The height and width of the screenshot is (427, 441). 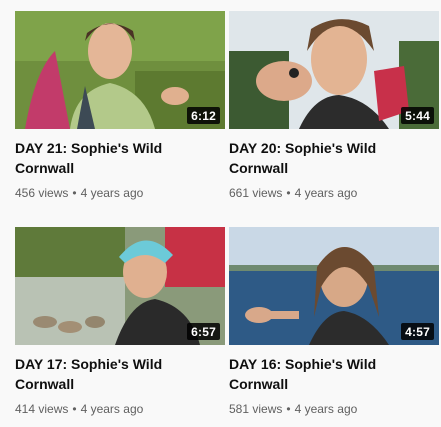 What do you see at coordinates (329, 158) in the screenshot?
I see `video-title: DAY 20: Sophie's Wild Cornwall` at bounding box center [329, 158].